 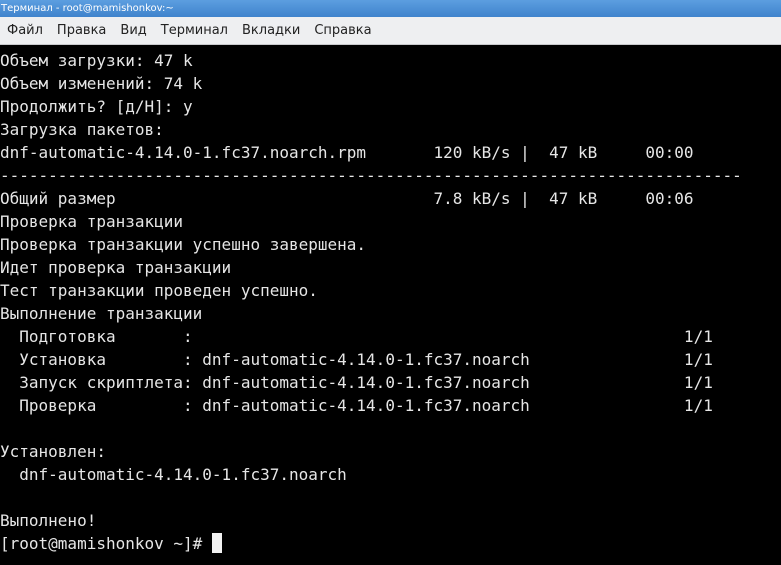 I want to click on menu-file: Файл, so click(x=25, y=31).